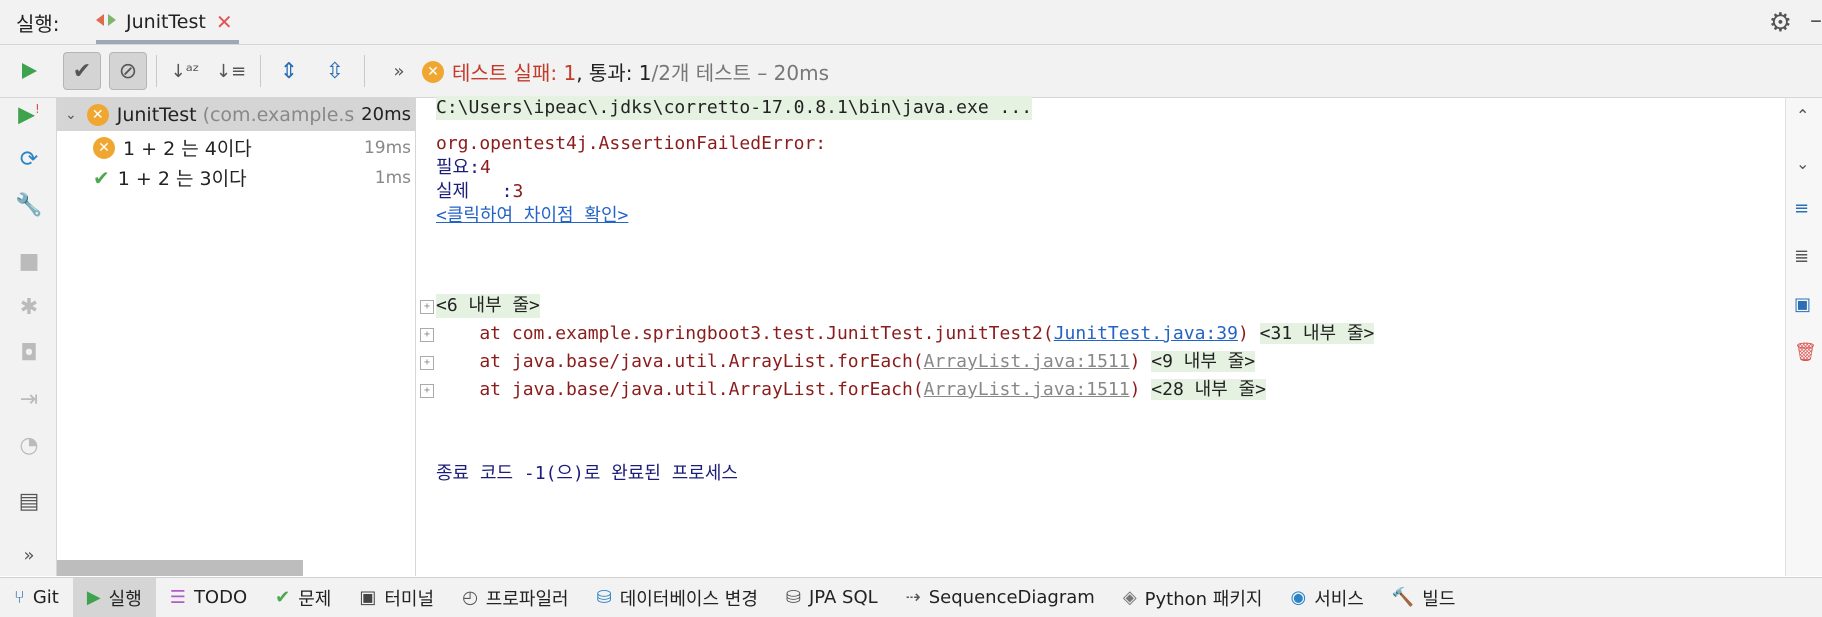 The width and height of the screenshot is (1822, 617). Describe the element at coordinates (19, 597) in the screenshot. I see `git-icon: ⑂` at that location.